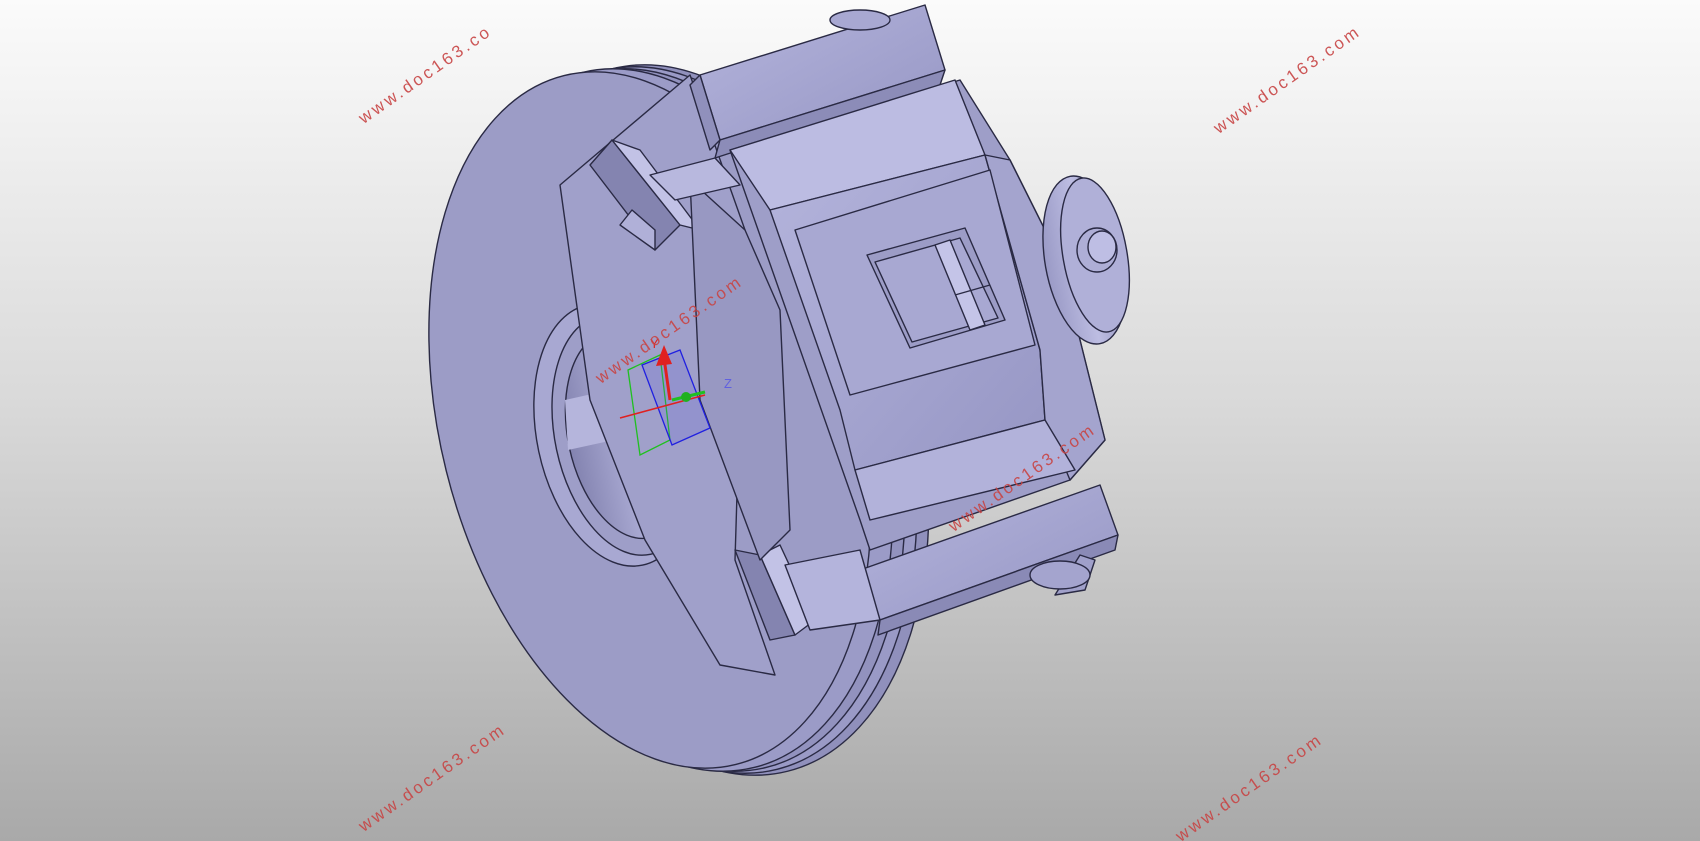  Describe the element at coordinates (686, 397) in the screenshot. I see `triad-origin` at that location.